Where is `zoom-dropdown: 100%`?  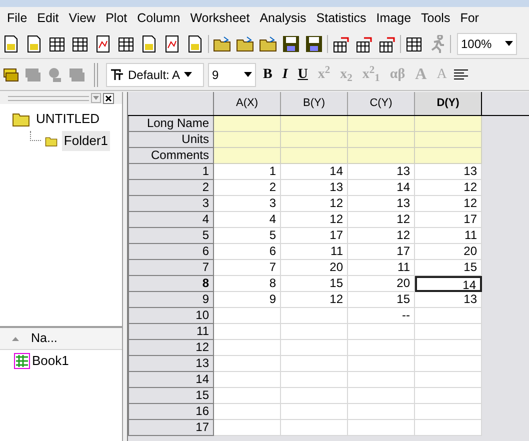
zoom-dropdown: 100% is located at coordinates (487, 43).